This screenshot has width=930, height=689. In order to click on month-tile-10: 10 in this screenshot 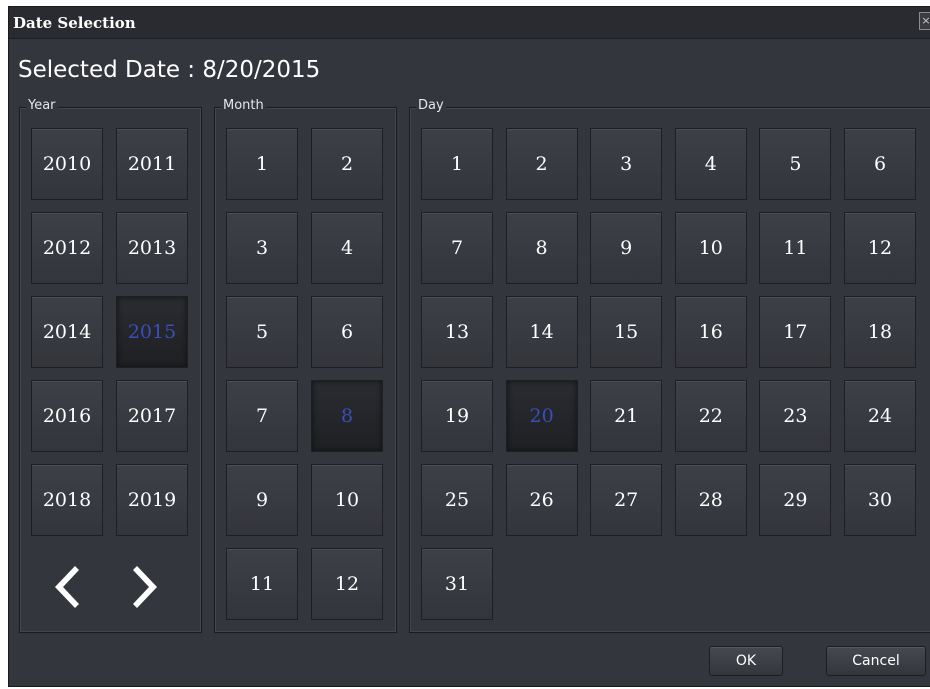, I will do `click(347, 500)`.